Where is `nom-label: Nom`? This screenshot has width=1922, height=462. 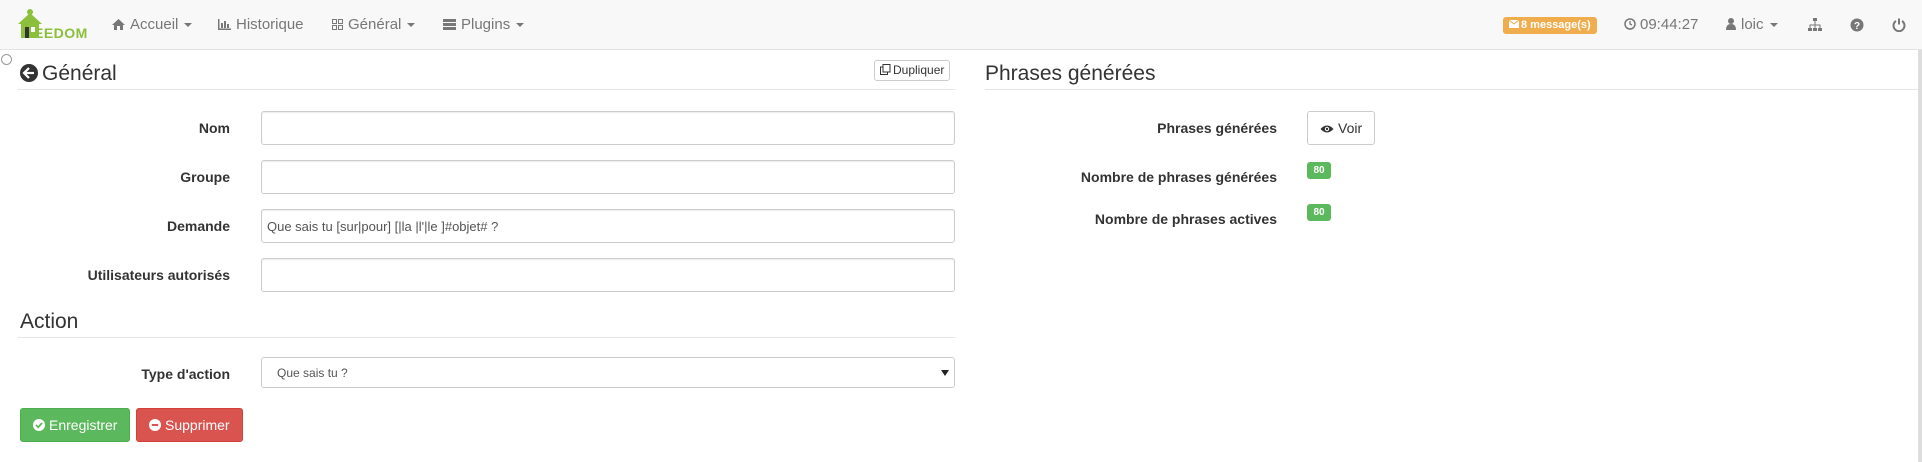 nom-label: Nom is located at coordinates (214, 128).